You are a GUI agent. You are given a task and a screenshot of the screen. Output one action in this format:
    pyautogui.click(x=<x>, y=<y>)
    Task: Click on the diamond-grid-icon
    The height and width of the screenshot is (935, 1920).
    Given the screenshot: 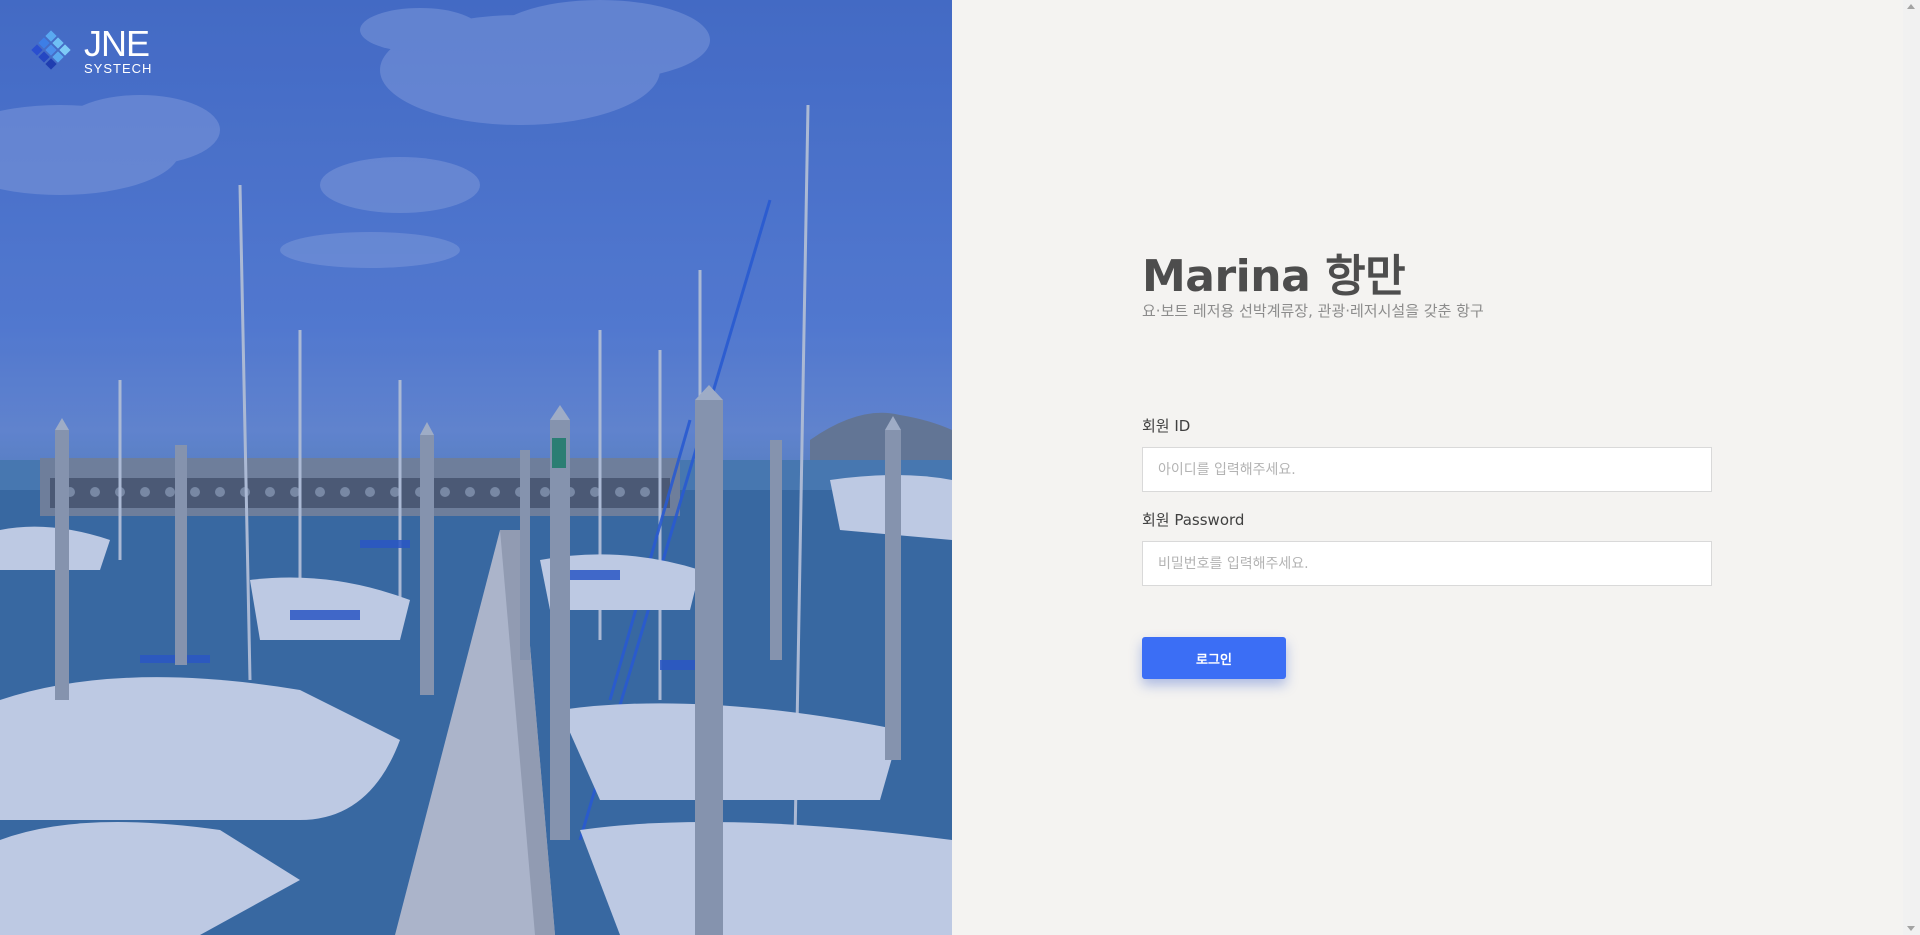 What is the action you would take?
    pyautogui.click(x=51, y=50)
    